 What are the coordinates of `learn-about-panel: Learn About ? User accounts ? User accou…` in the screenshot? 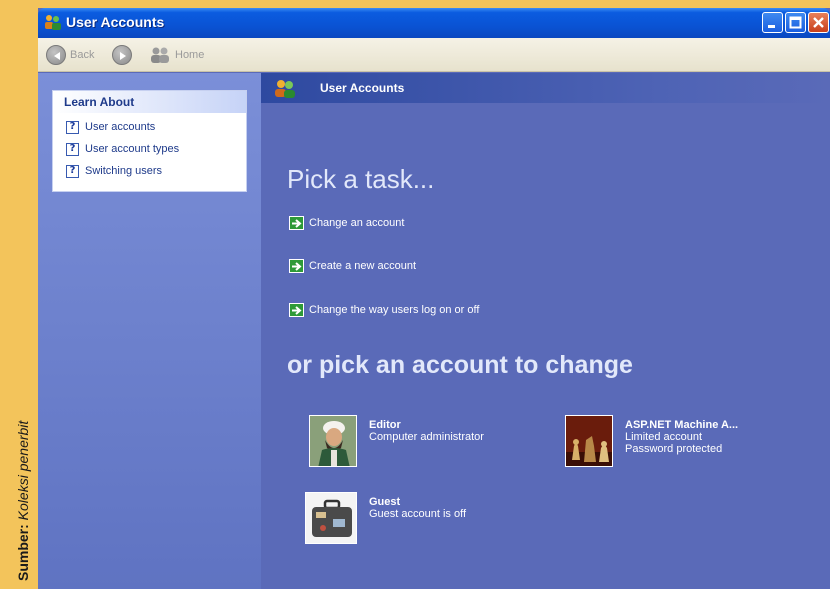 It's located at (149, 141).